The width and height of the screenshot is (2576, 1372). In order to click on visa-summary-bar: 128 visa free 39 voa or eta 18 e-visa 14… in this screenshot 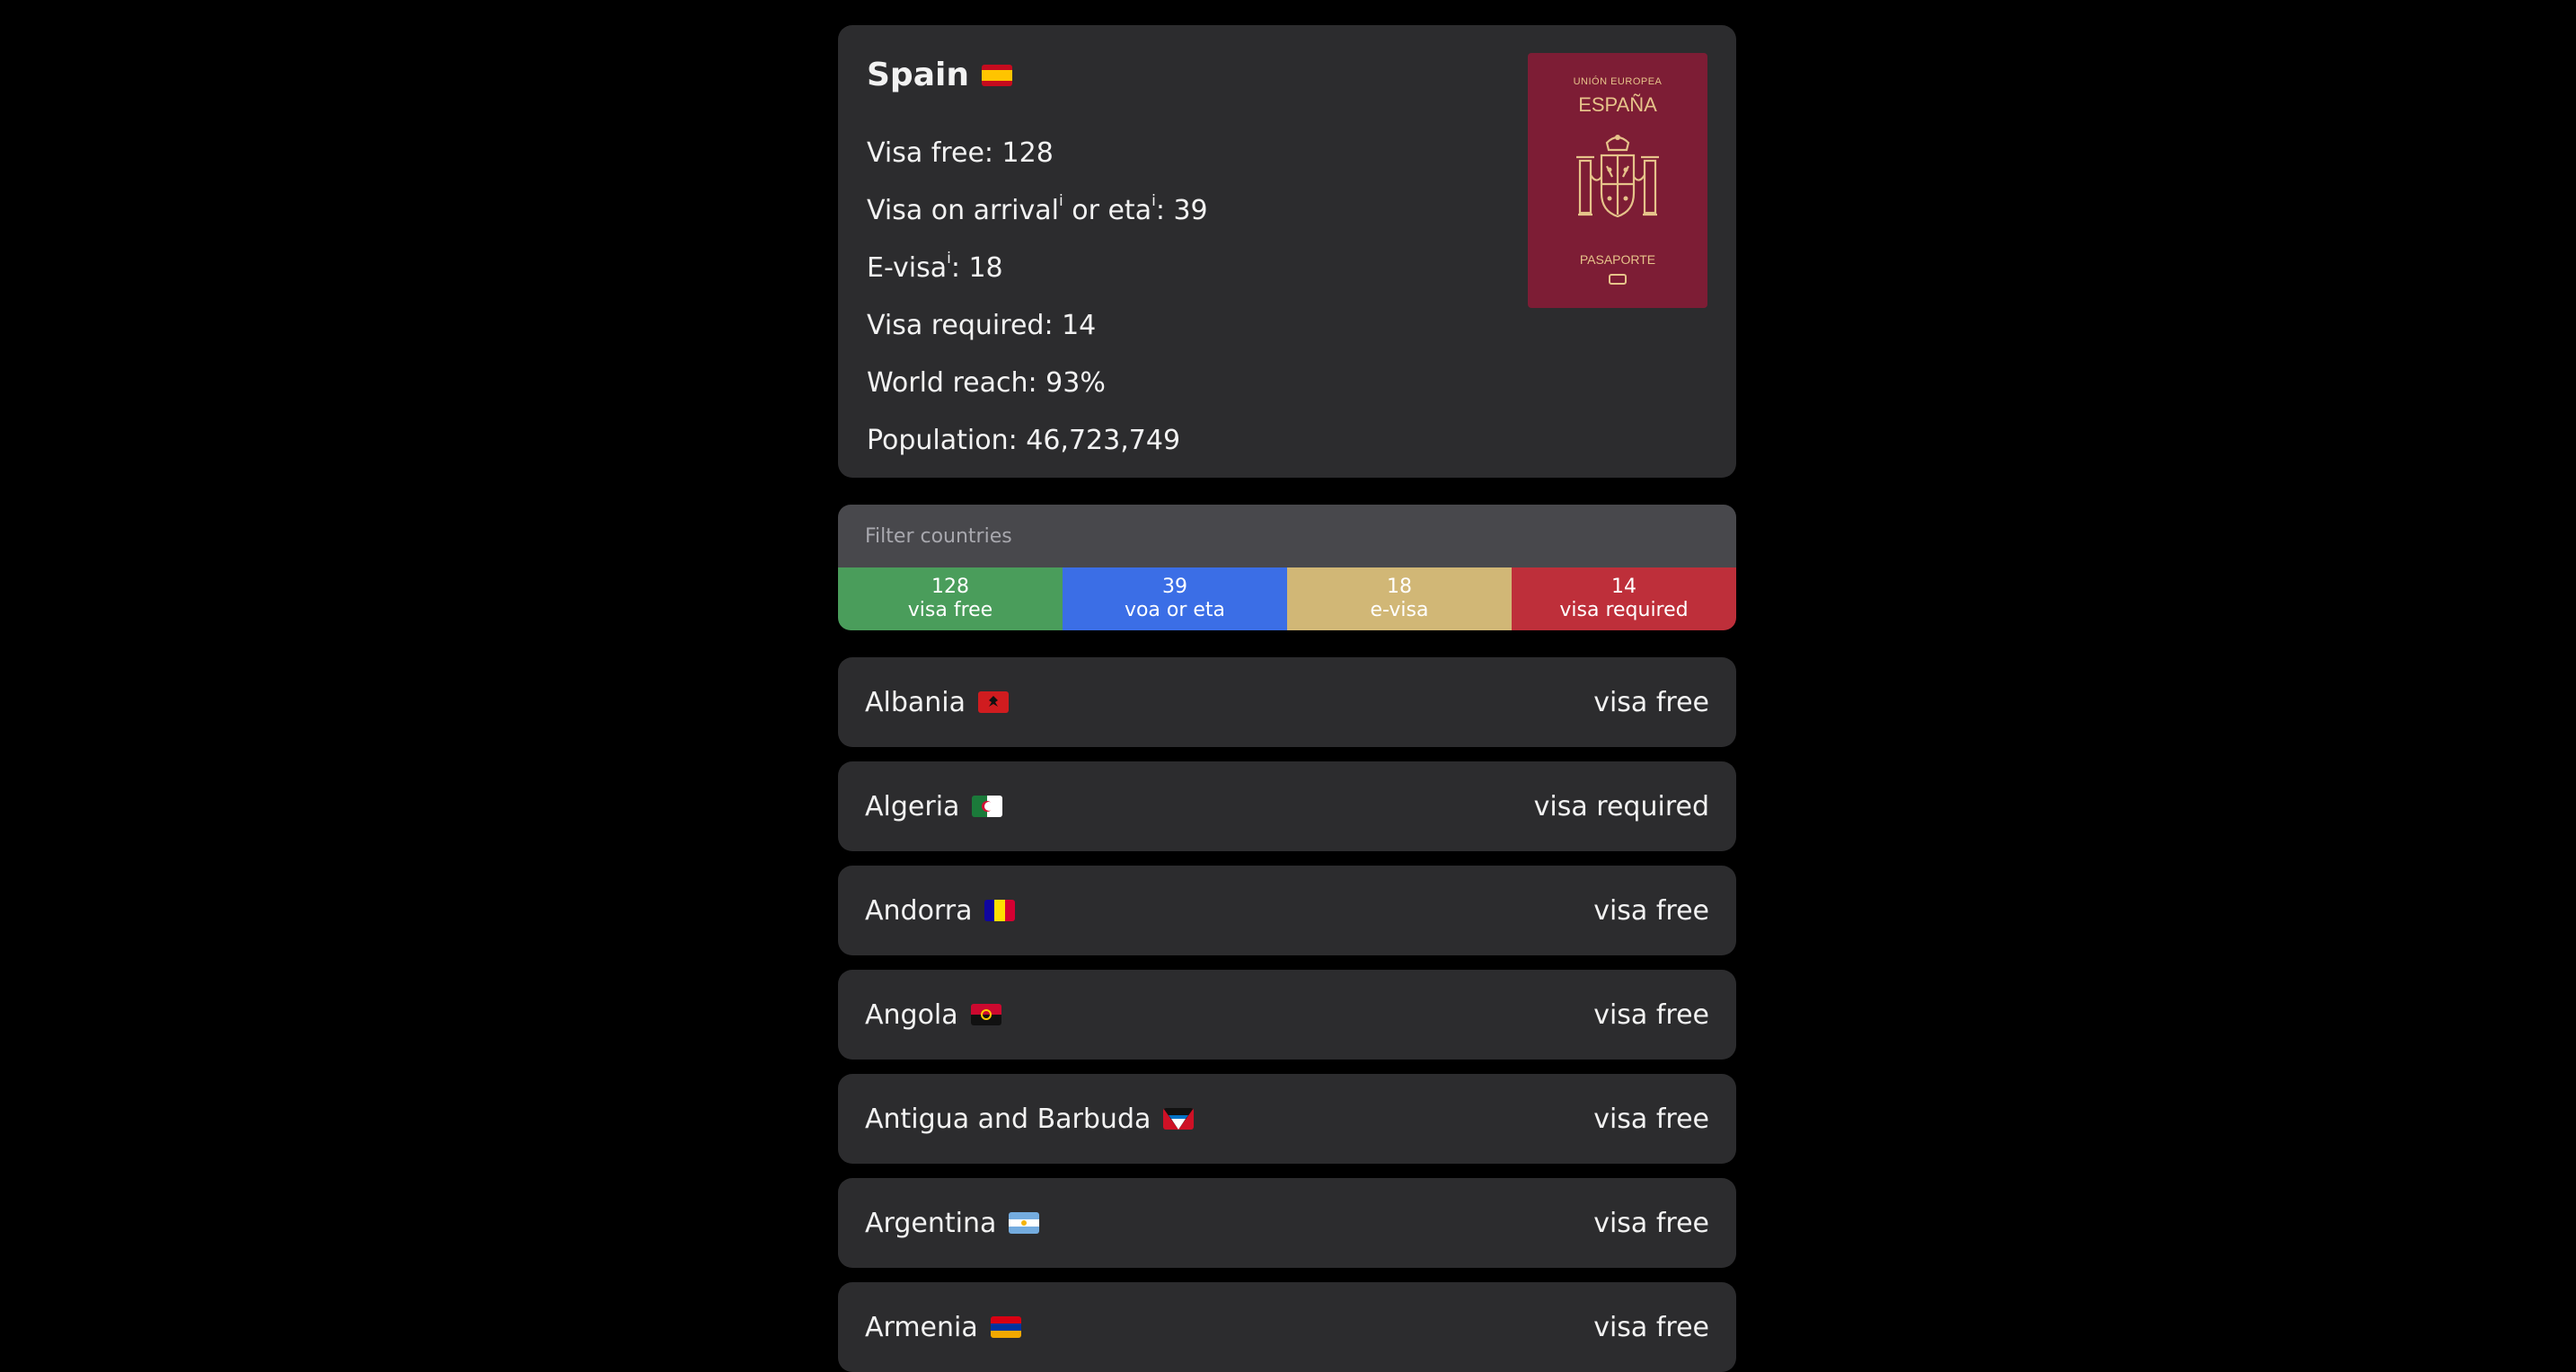, I will do `click(1287, 598)`.